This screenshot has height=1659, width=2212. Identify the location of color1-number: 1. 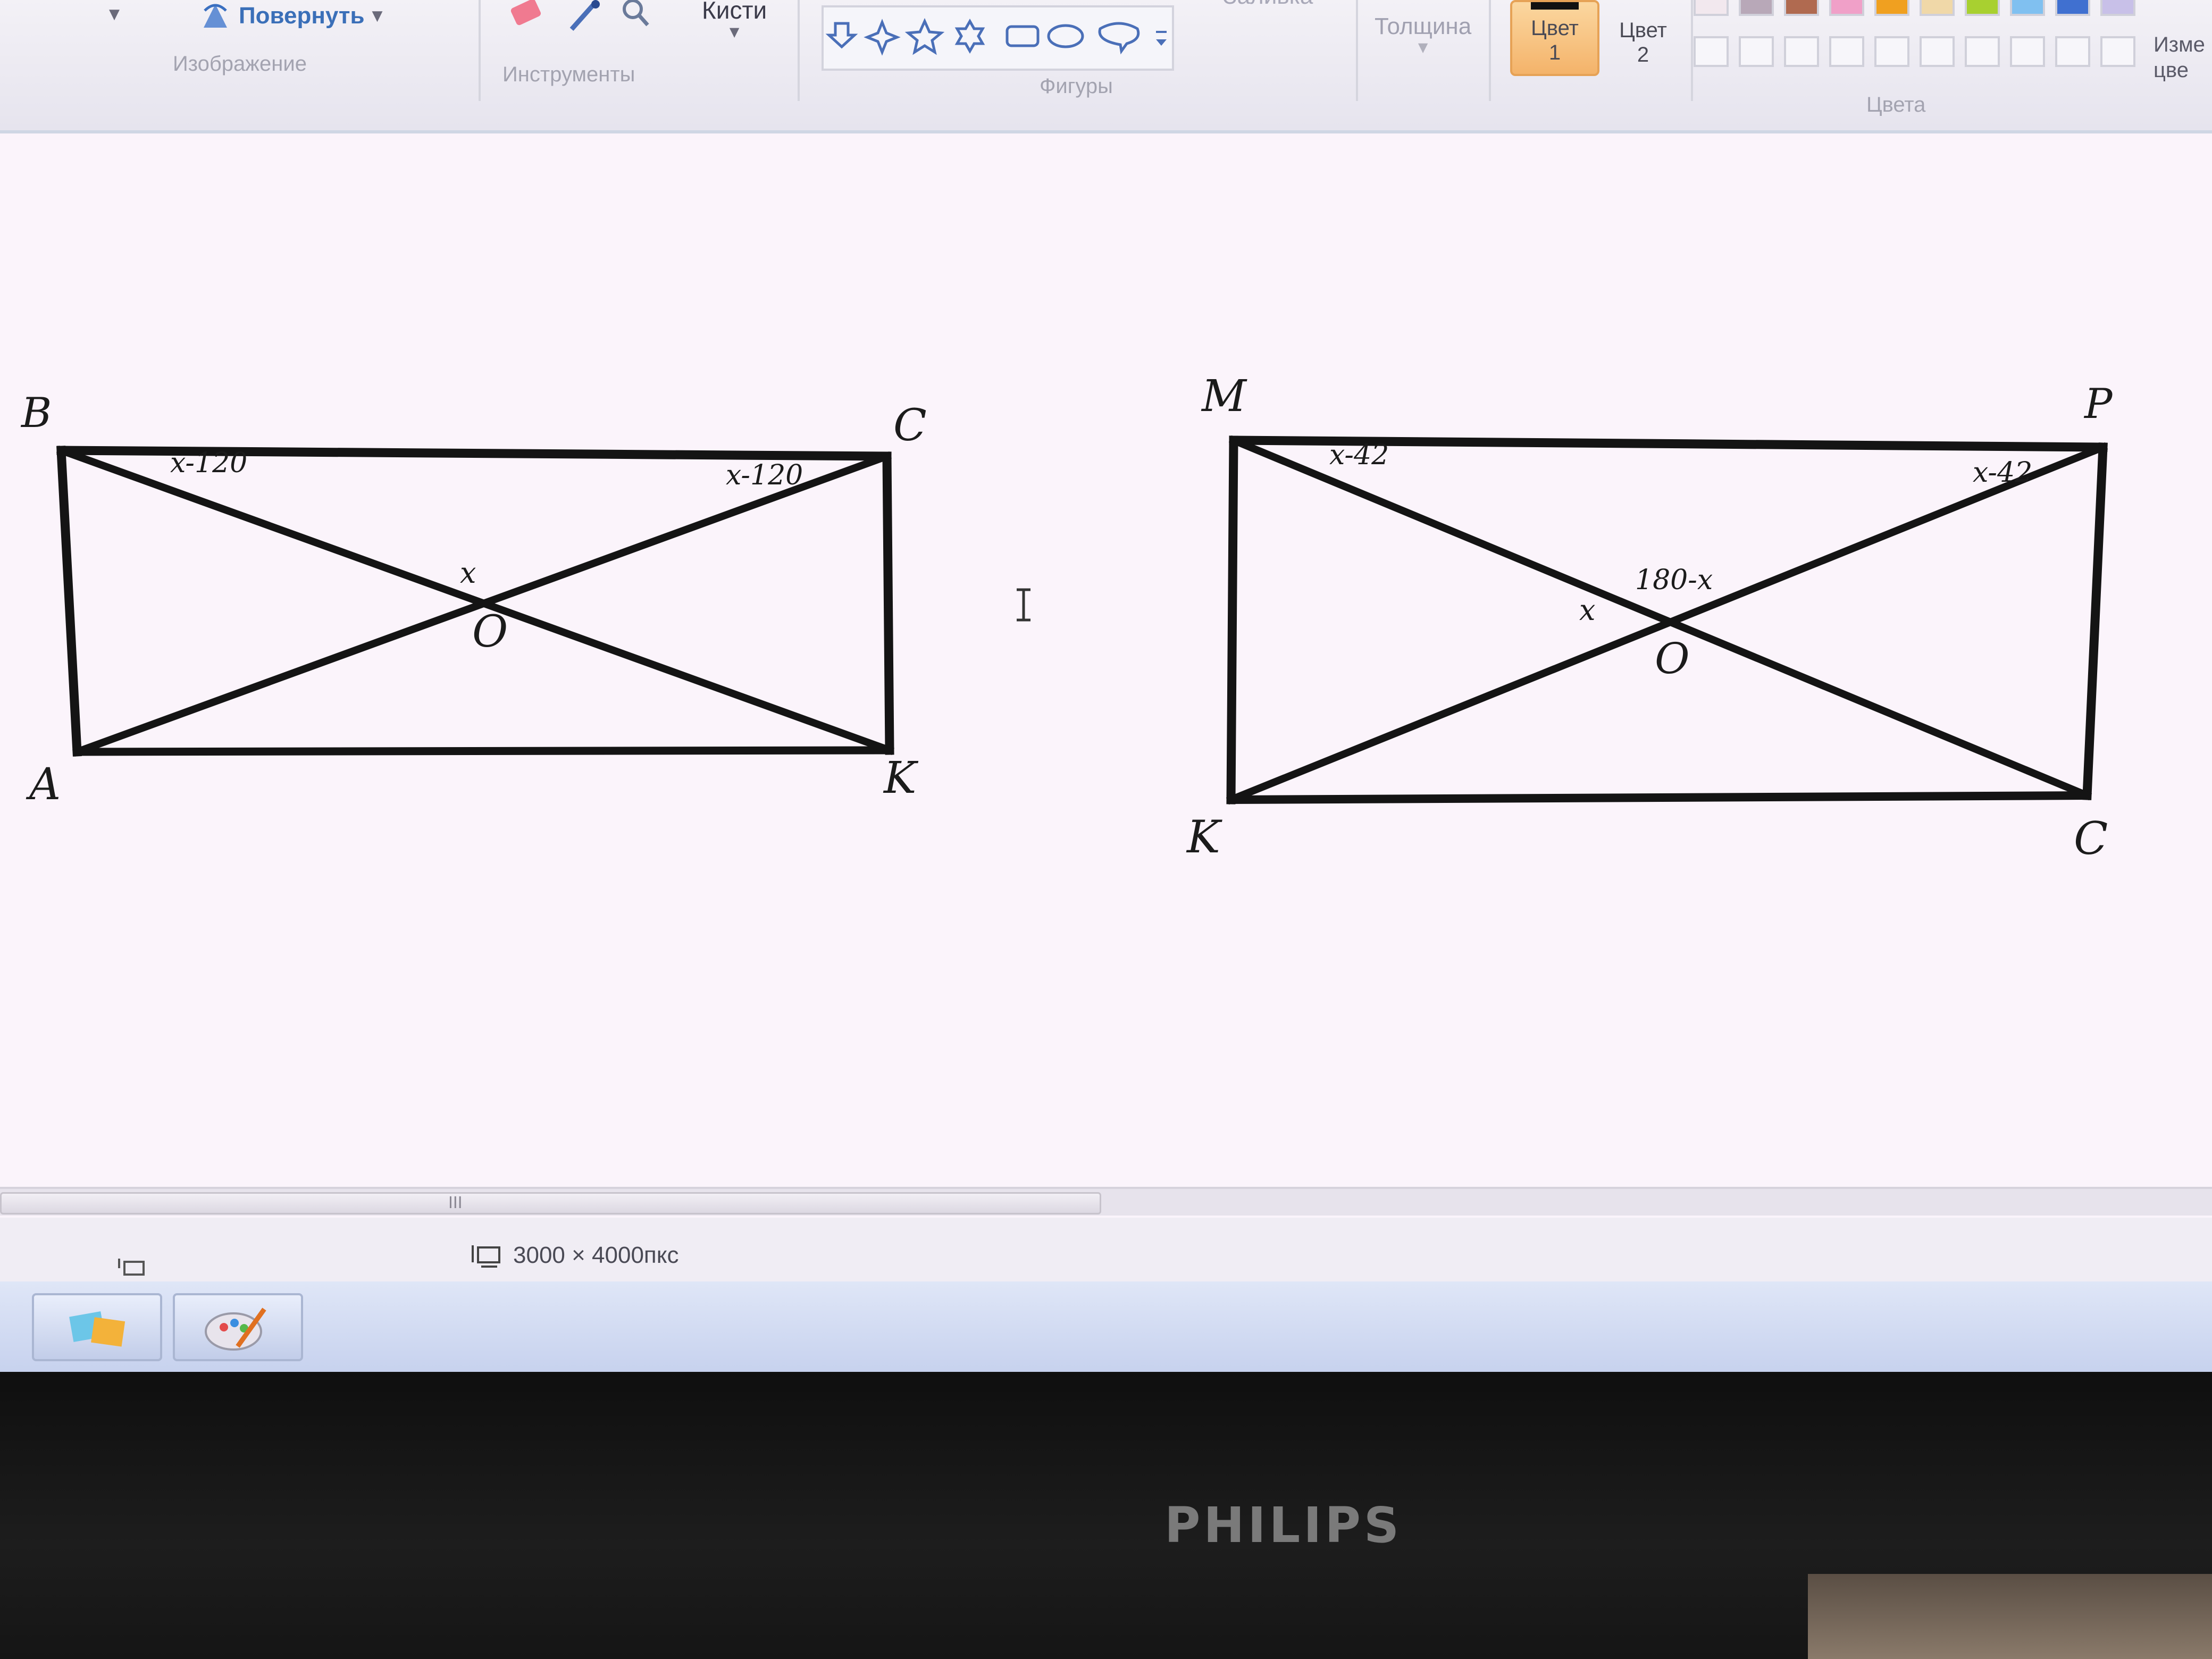
(1554, 52).